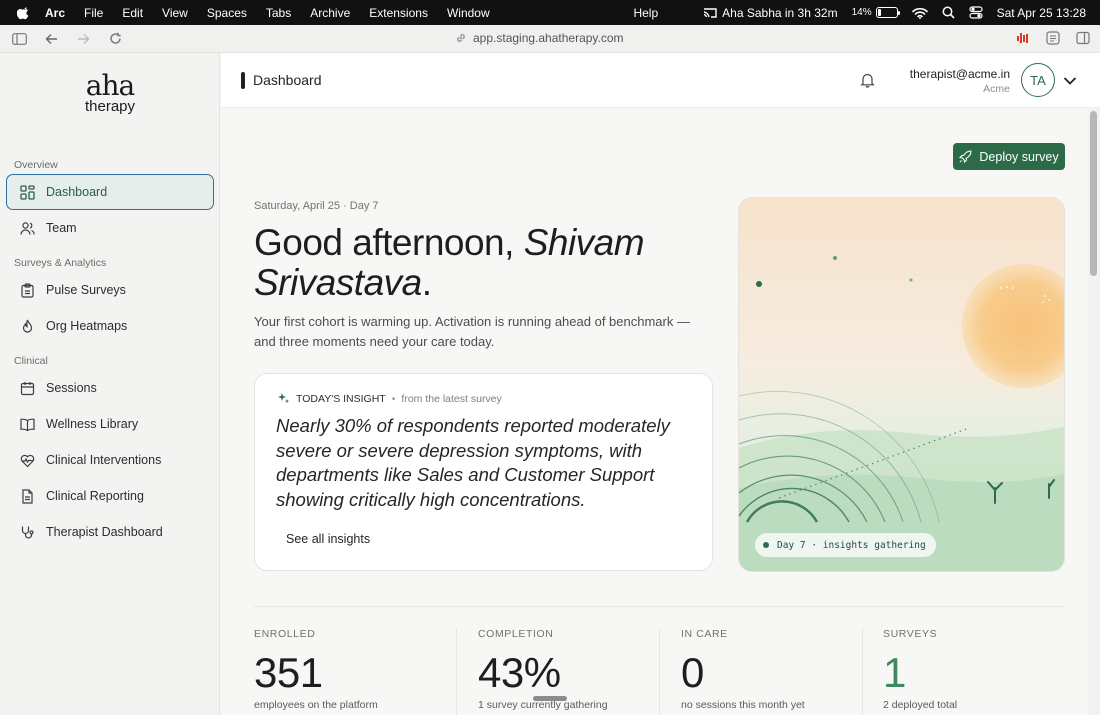  I want to click on logo-subtitle: therapy, so click(110, 106).